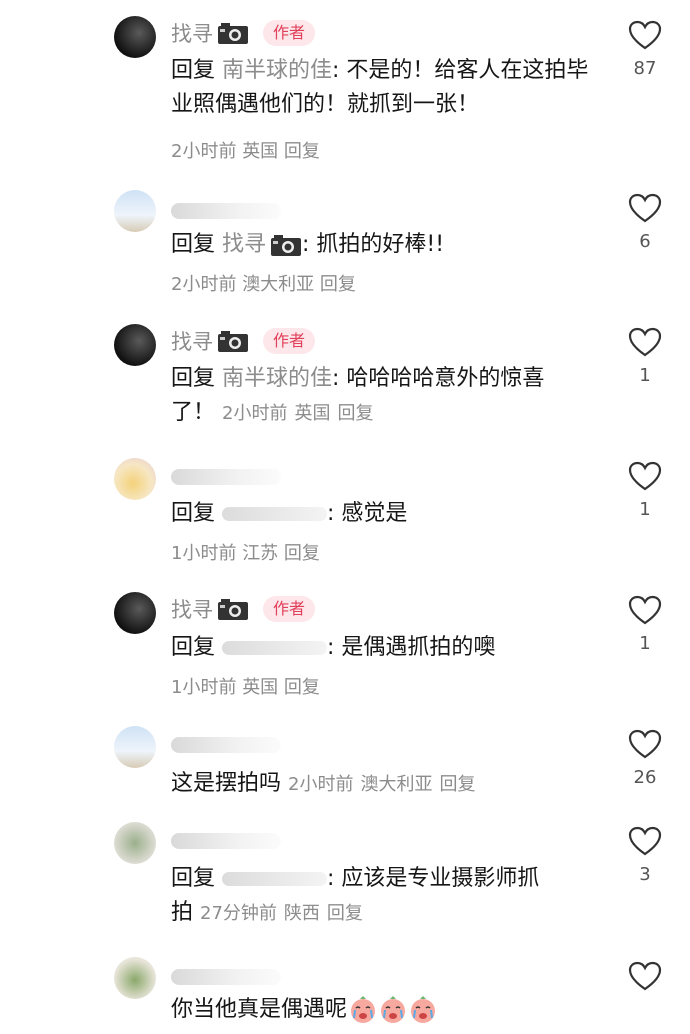 The image size is (690, 1034). I want to click on comment-content-continued: 了！, so click(193, 412).